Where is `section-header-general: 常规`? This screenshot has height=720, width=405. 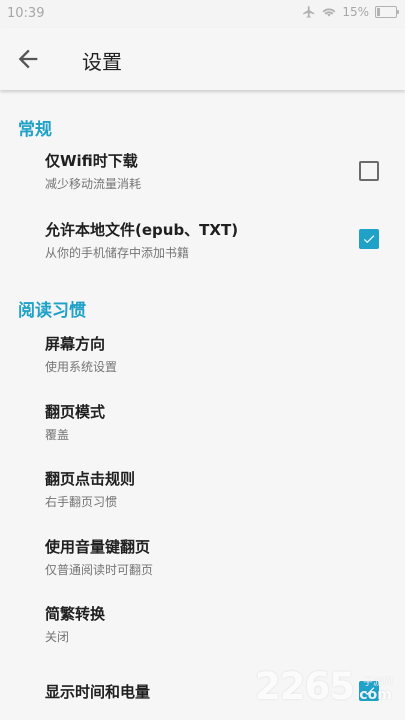 section-header-general: 常规 is located at coordinates (35, 130).